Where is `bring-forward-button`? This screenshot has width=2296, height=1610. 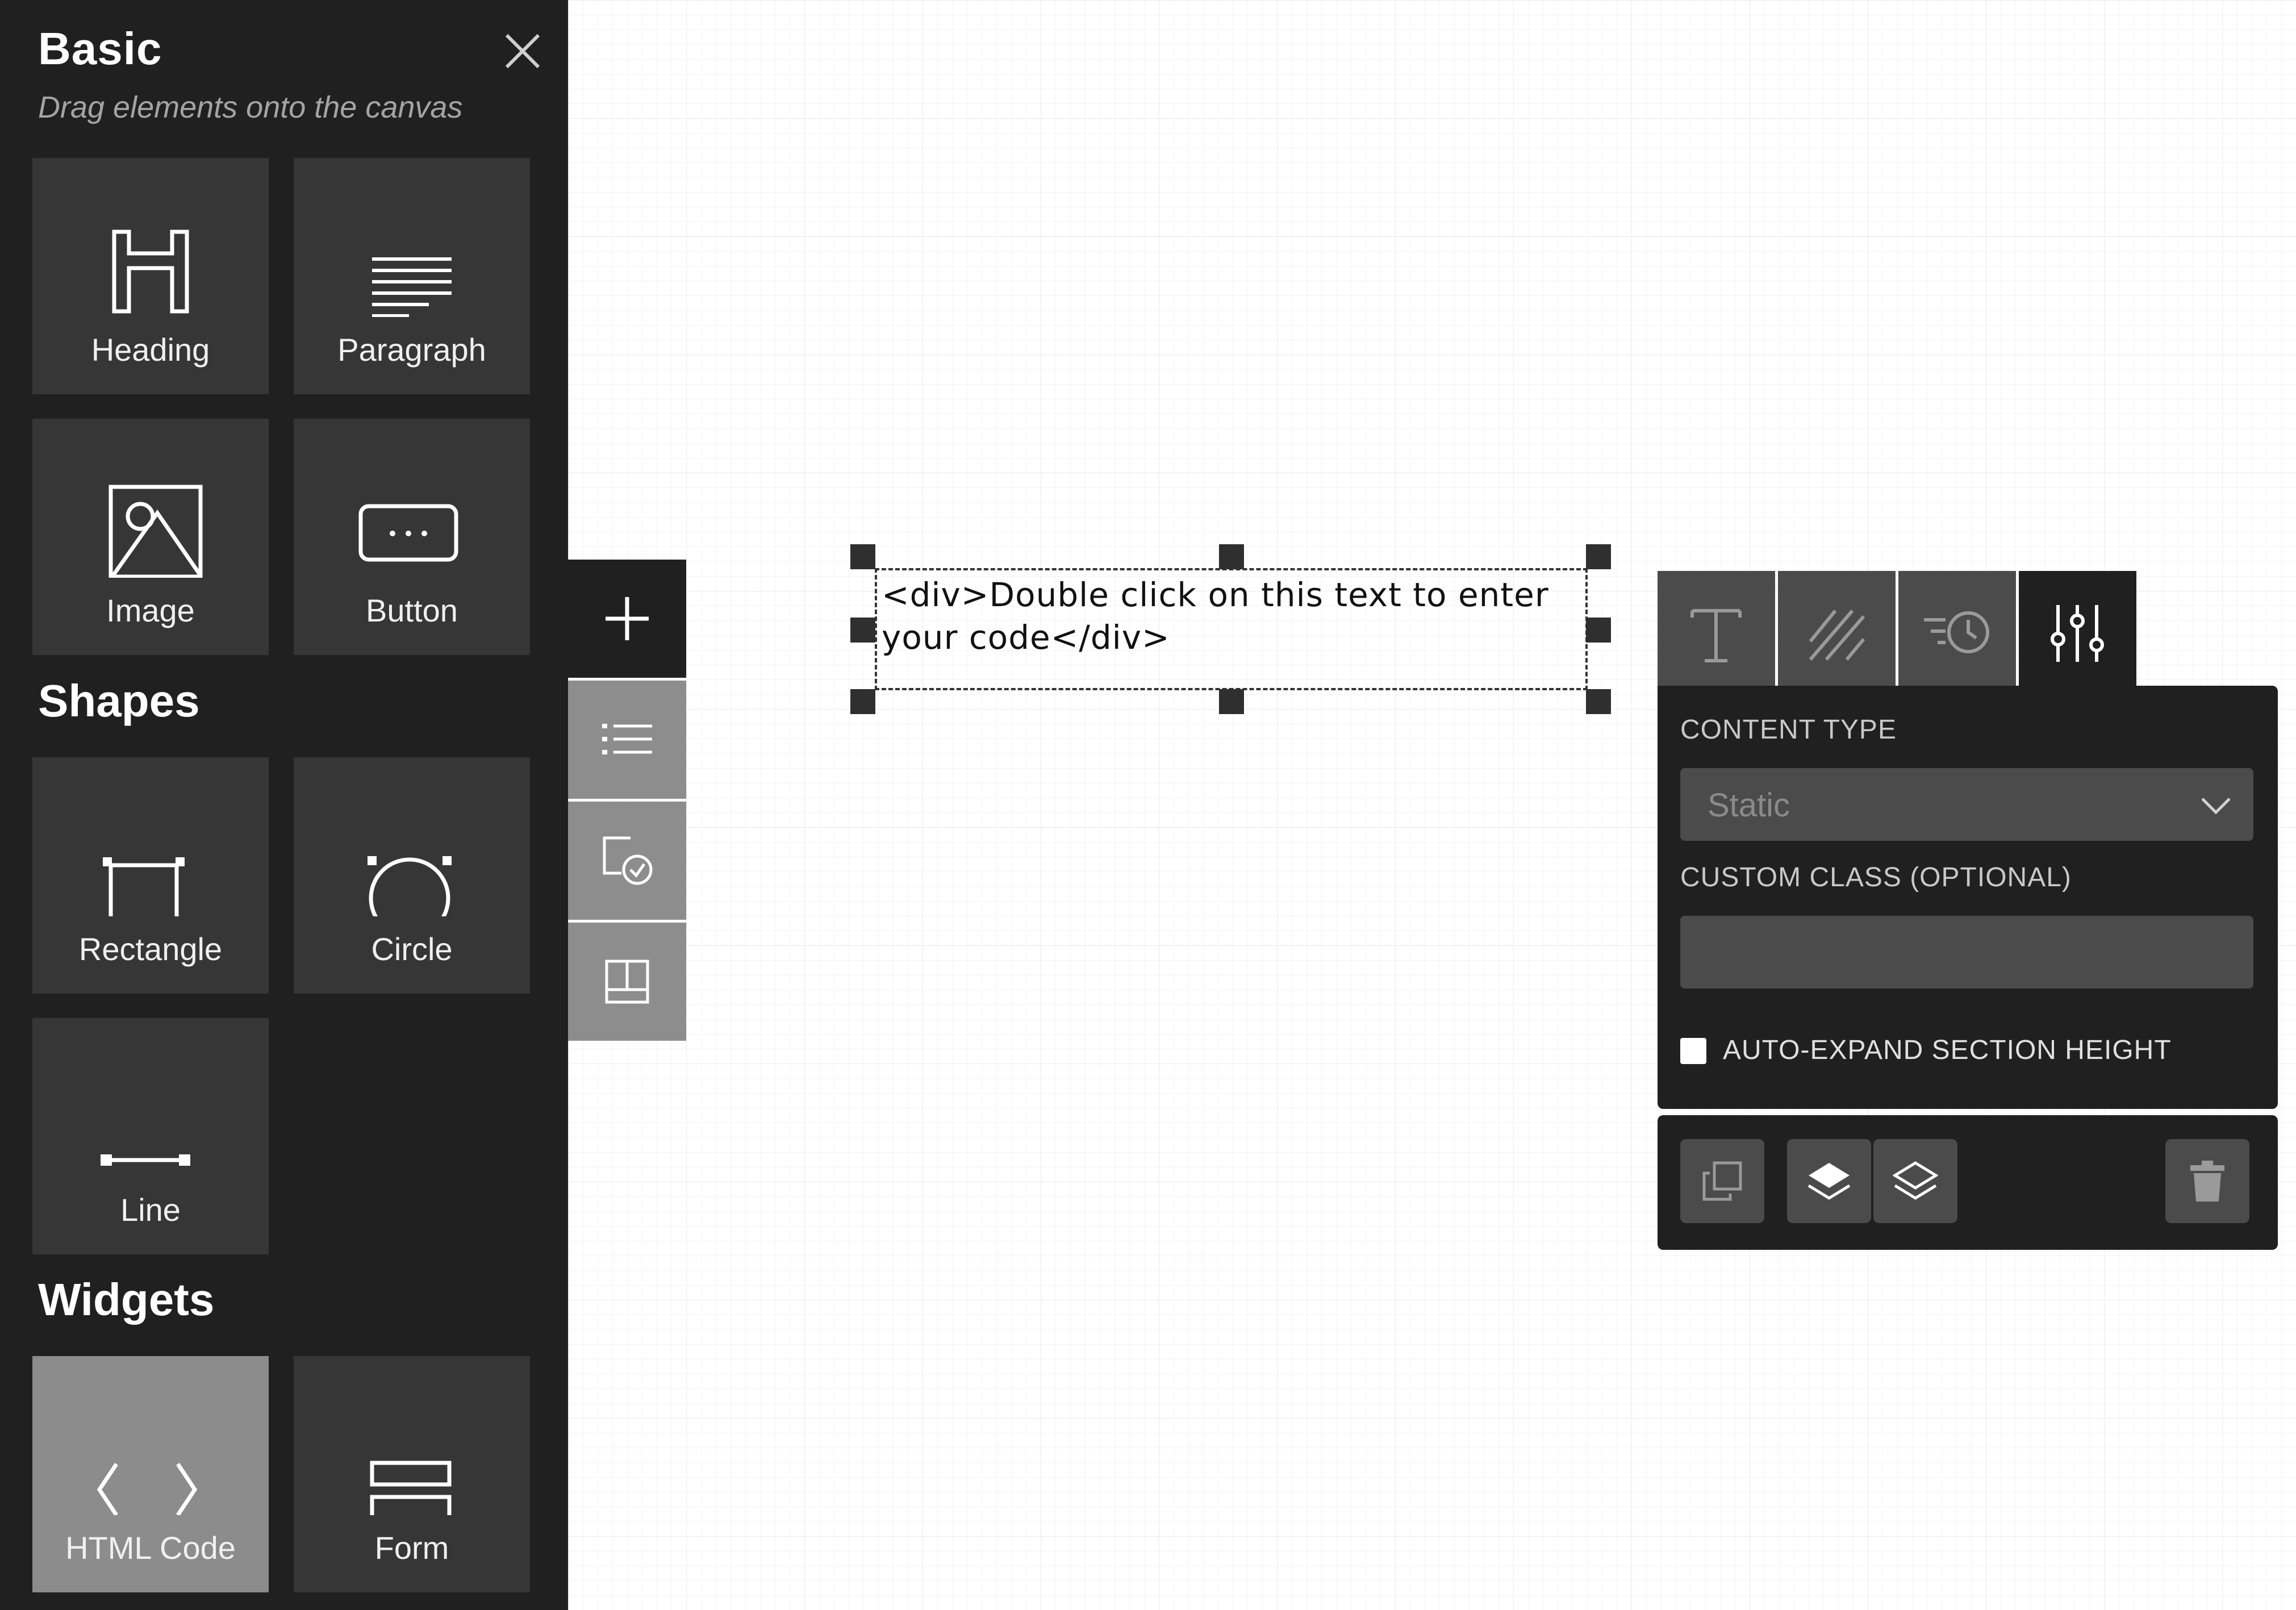
bring-forward-button is located at coordinates (1829, 1181).